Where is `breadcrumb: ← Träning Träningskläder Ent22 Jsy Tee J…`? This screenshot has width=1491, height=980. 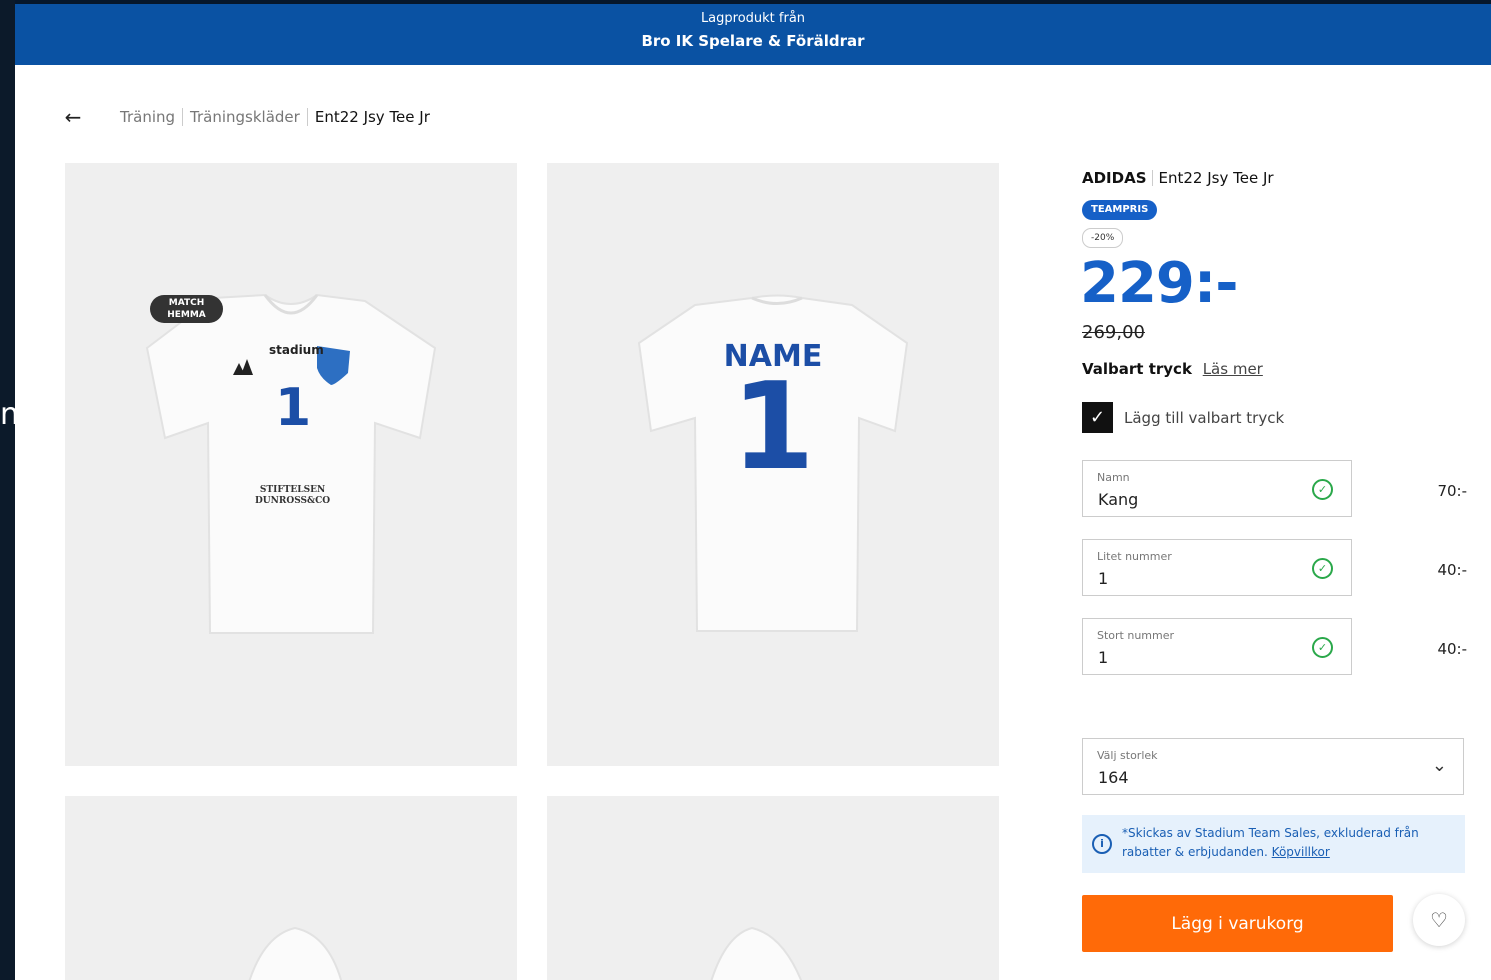 breadcrumb: ← Träning Träningskläder Ent22 Jsy Tee J… is located at coordinates (250, 117).